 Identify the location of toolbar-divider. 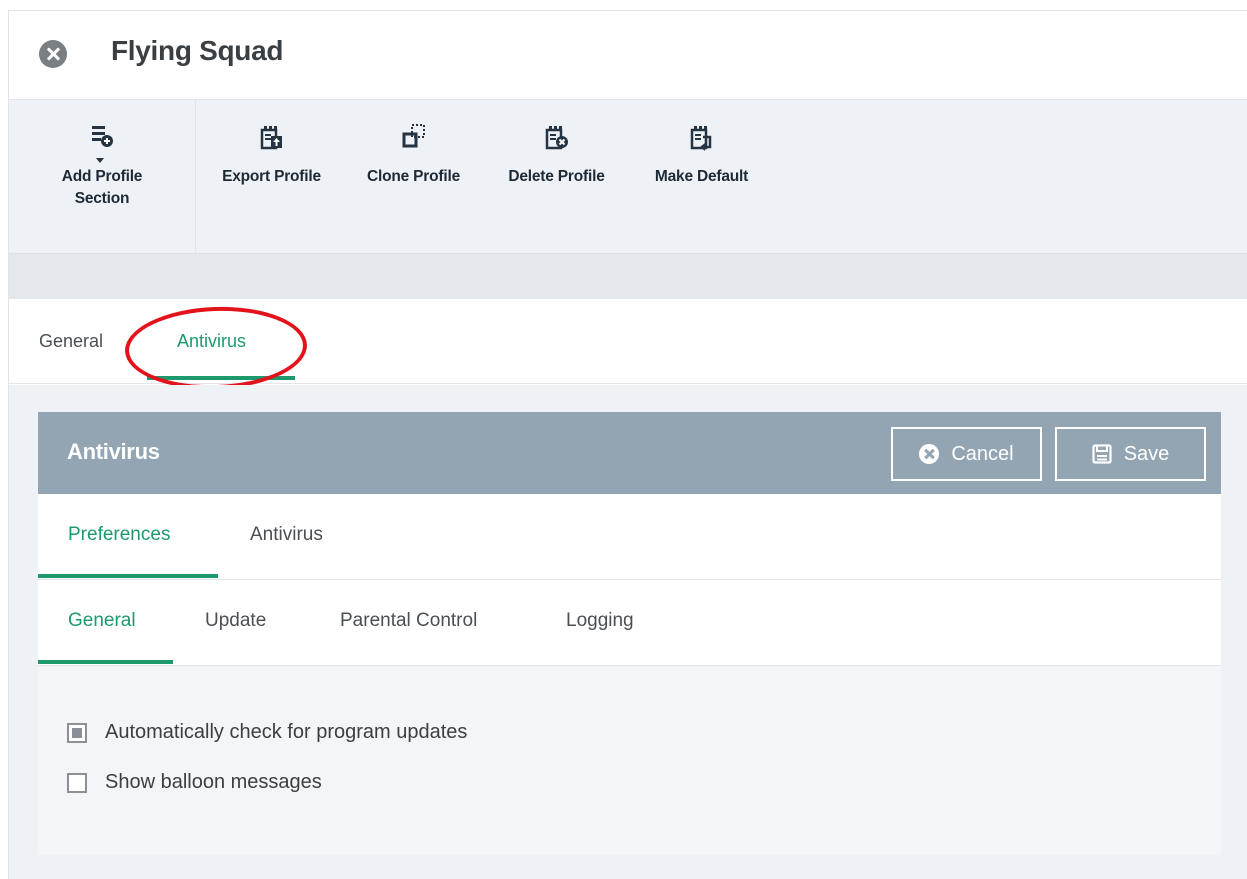
(195, 177).